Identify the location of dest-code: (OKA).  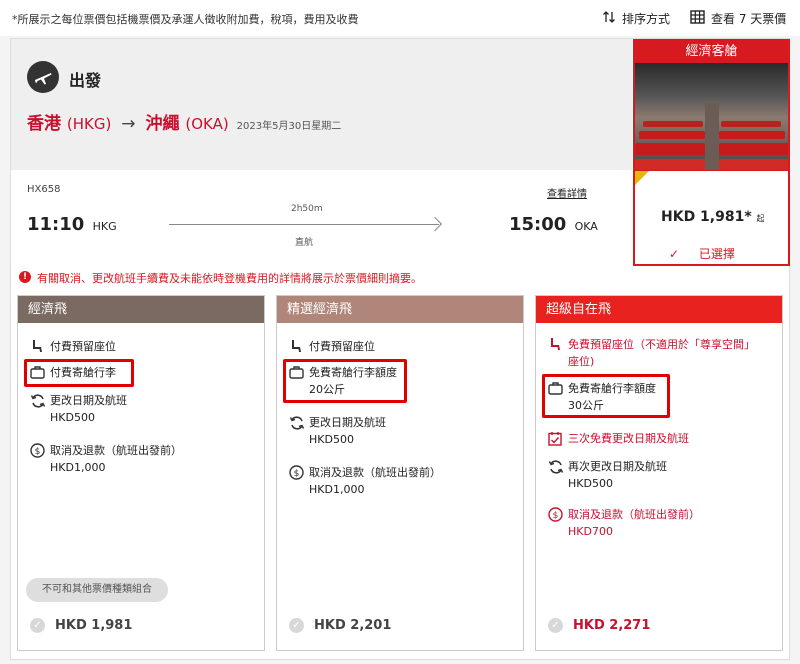
(207, 124).